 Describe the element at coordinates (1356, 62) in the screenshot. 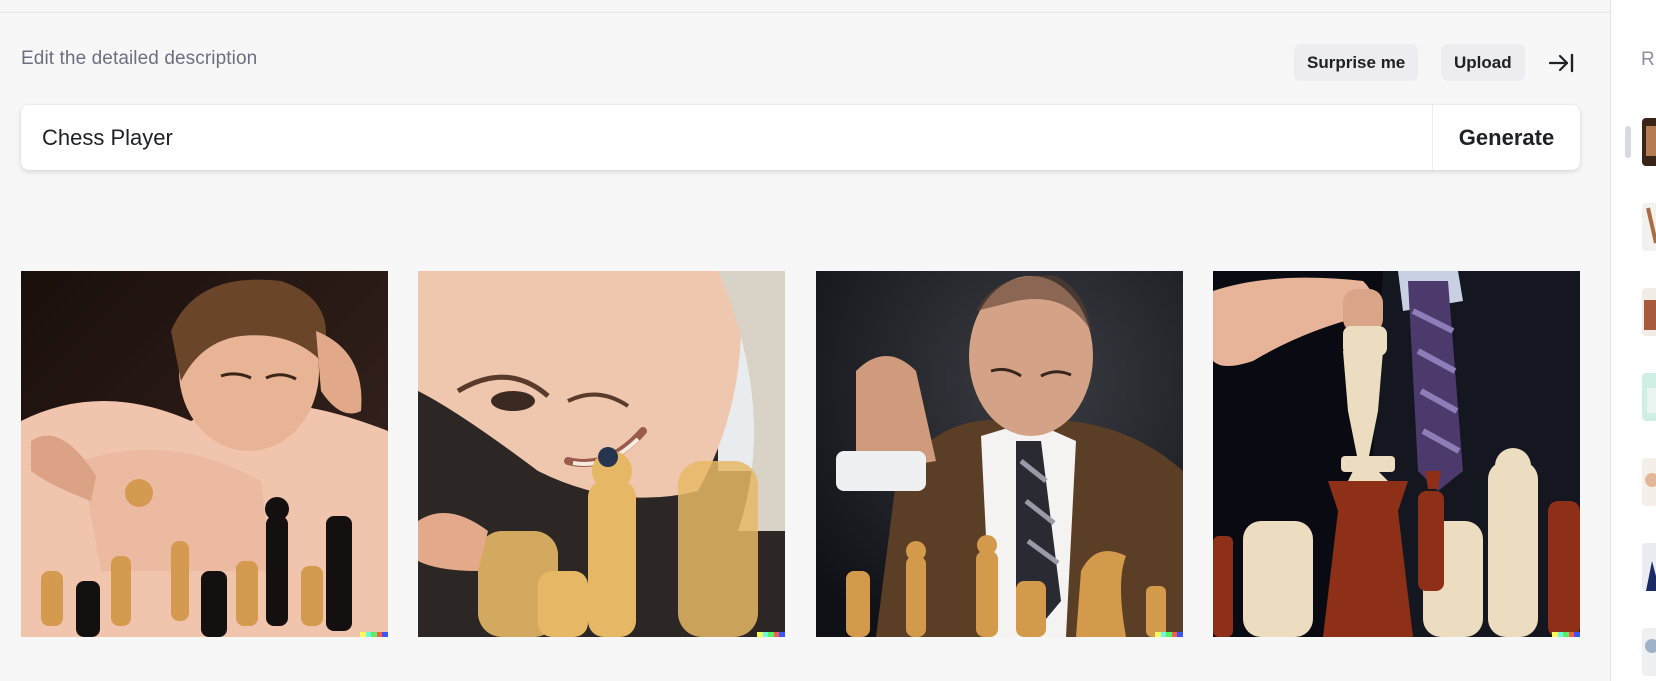

I see `surprise-me-button: Surprise me` at that location.